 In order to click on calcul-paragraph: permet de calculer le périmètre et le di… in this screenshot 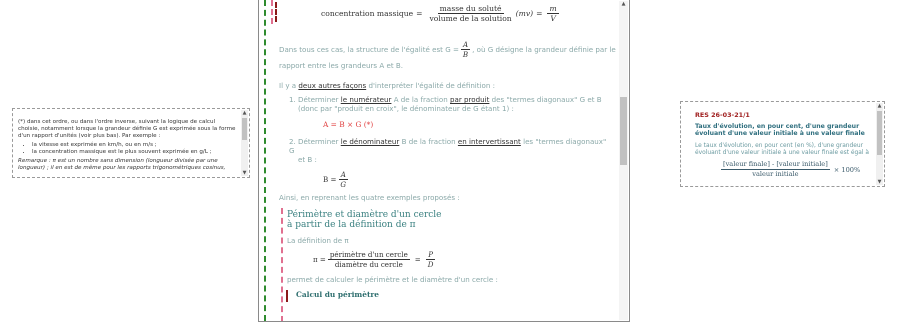, I will do `click(392, 279)`.